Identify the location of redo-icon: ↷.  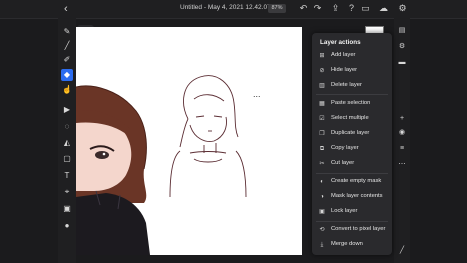
(317, 8).